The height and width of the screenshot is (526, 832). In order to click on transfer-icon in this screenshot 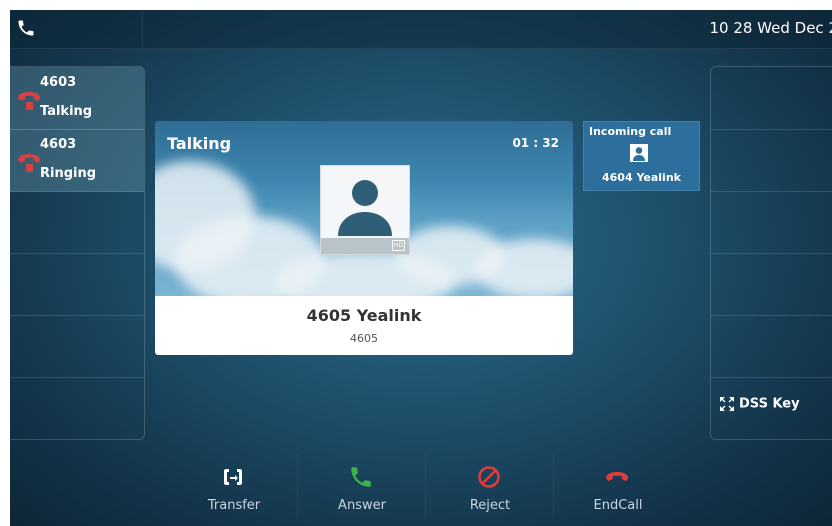, I will do `click(233, 477)`.